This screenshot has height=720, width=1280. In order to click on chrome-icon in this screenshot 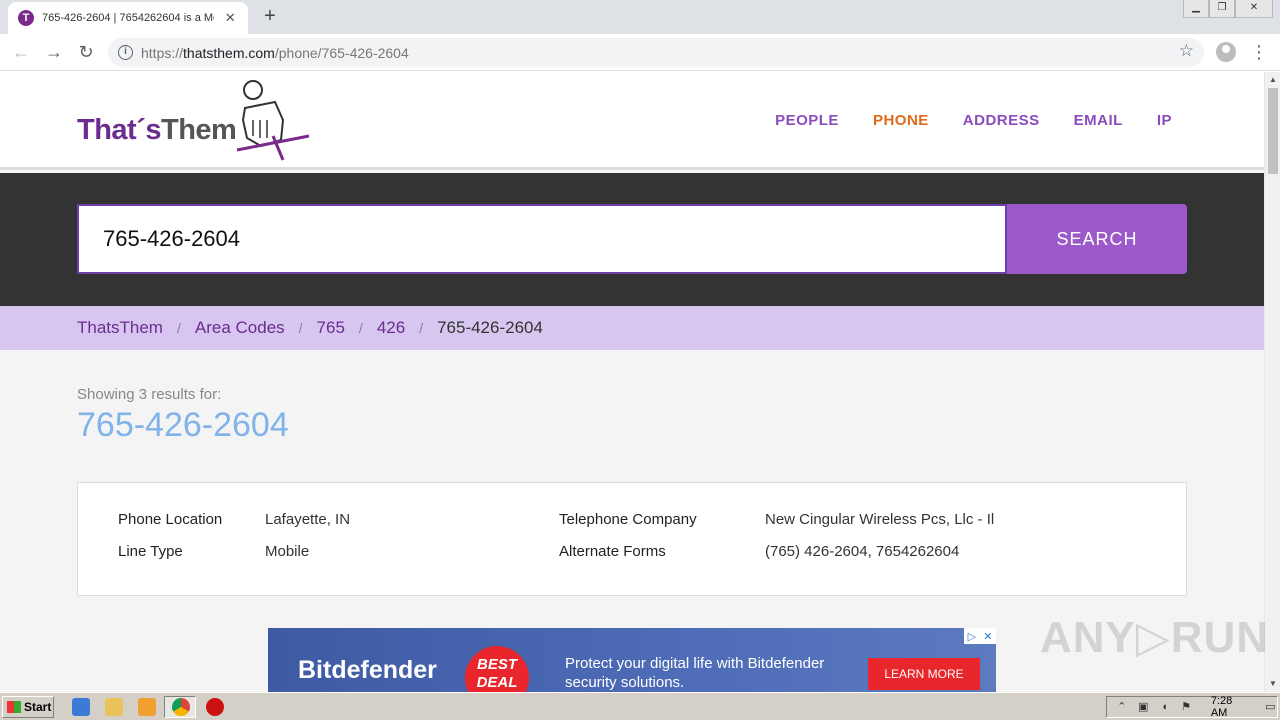, I will do `click(181, 707)`.